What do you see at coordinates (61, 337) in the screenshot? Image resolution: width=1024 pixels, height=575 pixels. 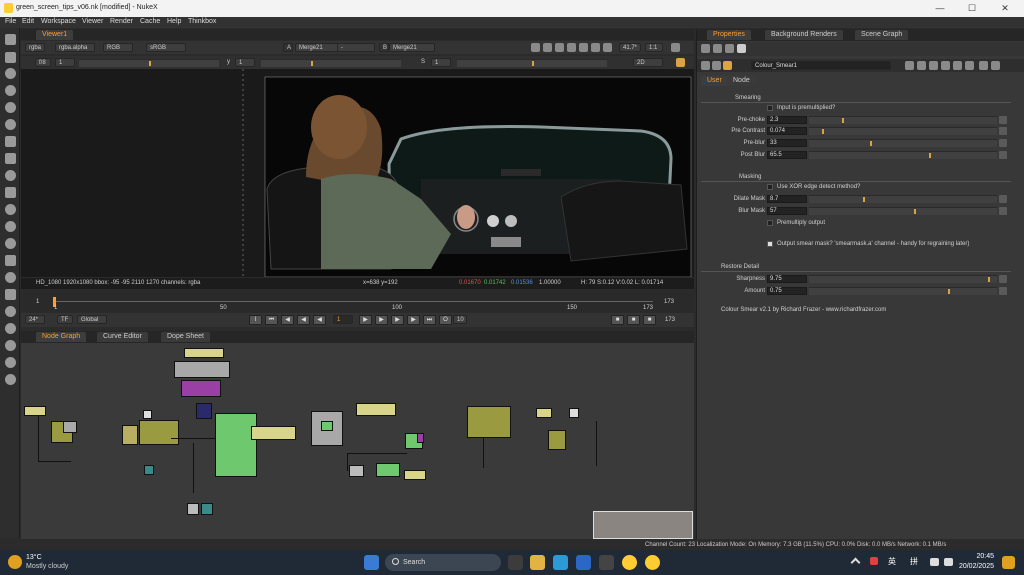 I see `tab-node-graph: Node Graph` at bounding box center [61, 337].